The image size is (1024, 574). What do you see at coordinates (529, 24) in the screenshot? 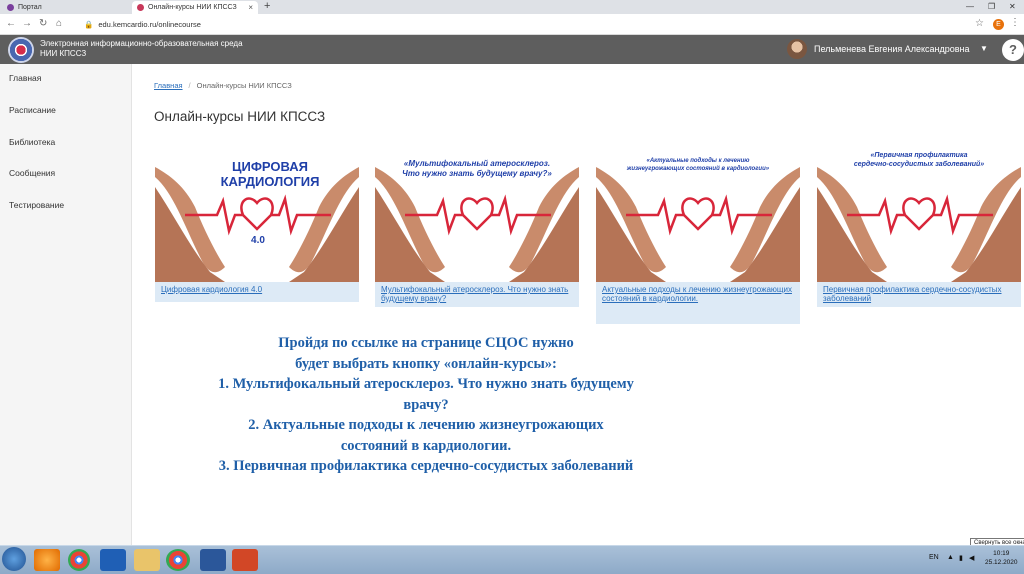
I see `address-bar: 🔒 edu.kemcardio.ru/onlinecourse` at bounding box center [529, 24].